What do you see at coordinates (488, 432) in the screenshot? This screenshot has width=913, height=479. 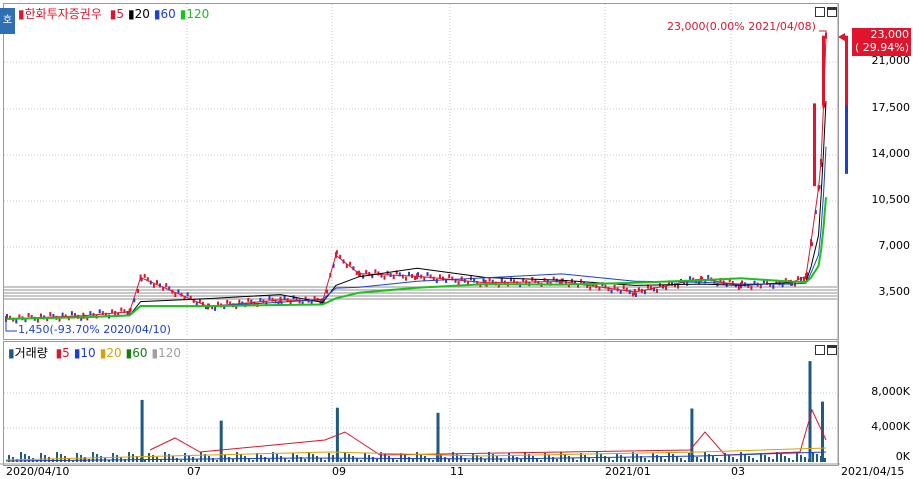 I see `volume-ma-line` at bounding box center [488, 432].